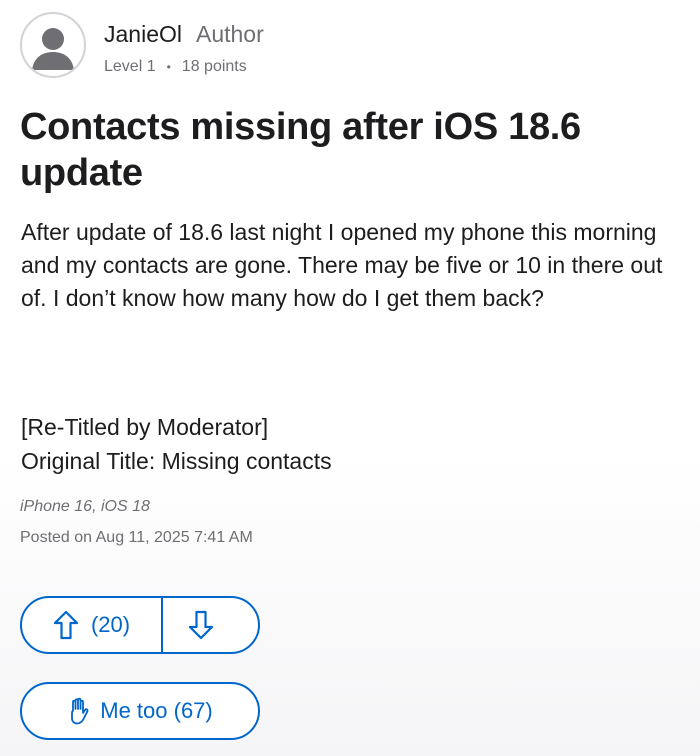  What do you see at coordinates (176, 461) in the screenshot?
I see `original-title-line: Original Title: Missing contacts` at bounding box center [176, 461].